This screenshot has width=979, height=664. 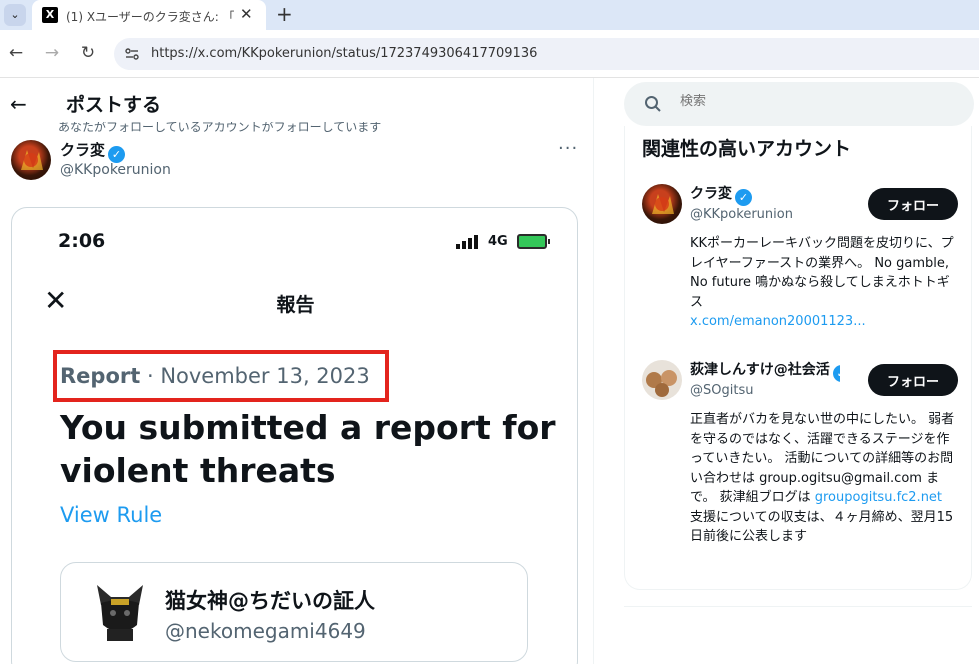 I want to click on forward-nav-icon: →, so click(x=52, y=53).